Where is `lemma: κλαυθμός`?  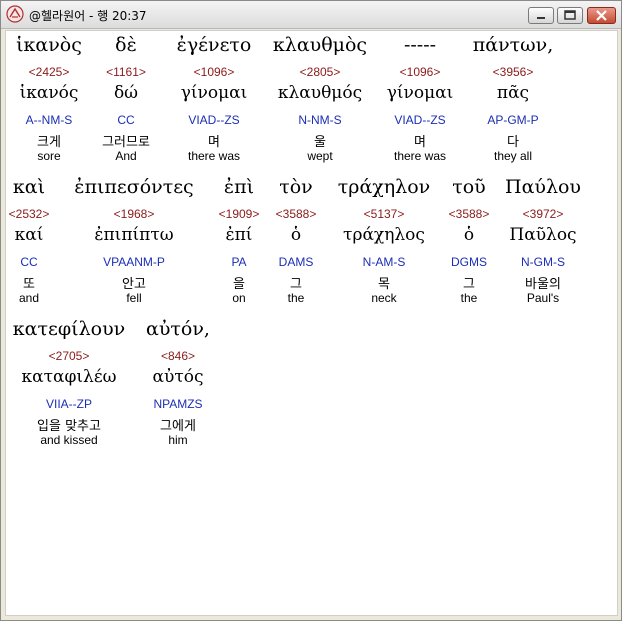 lemma: κλαυθμός is located at coordinates (320, 93).